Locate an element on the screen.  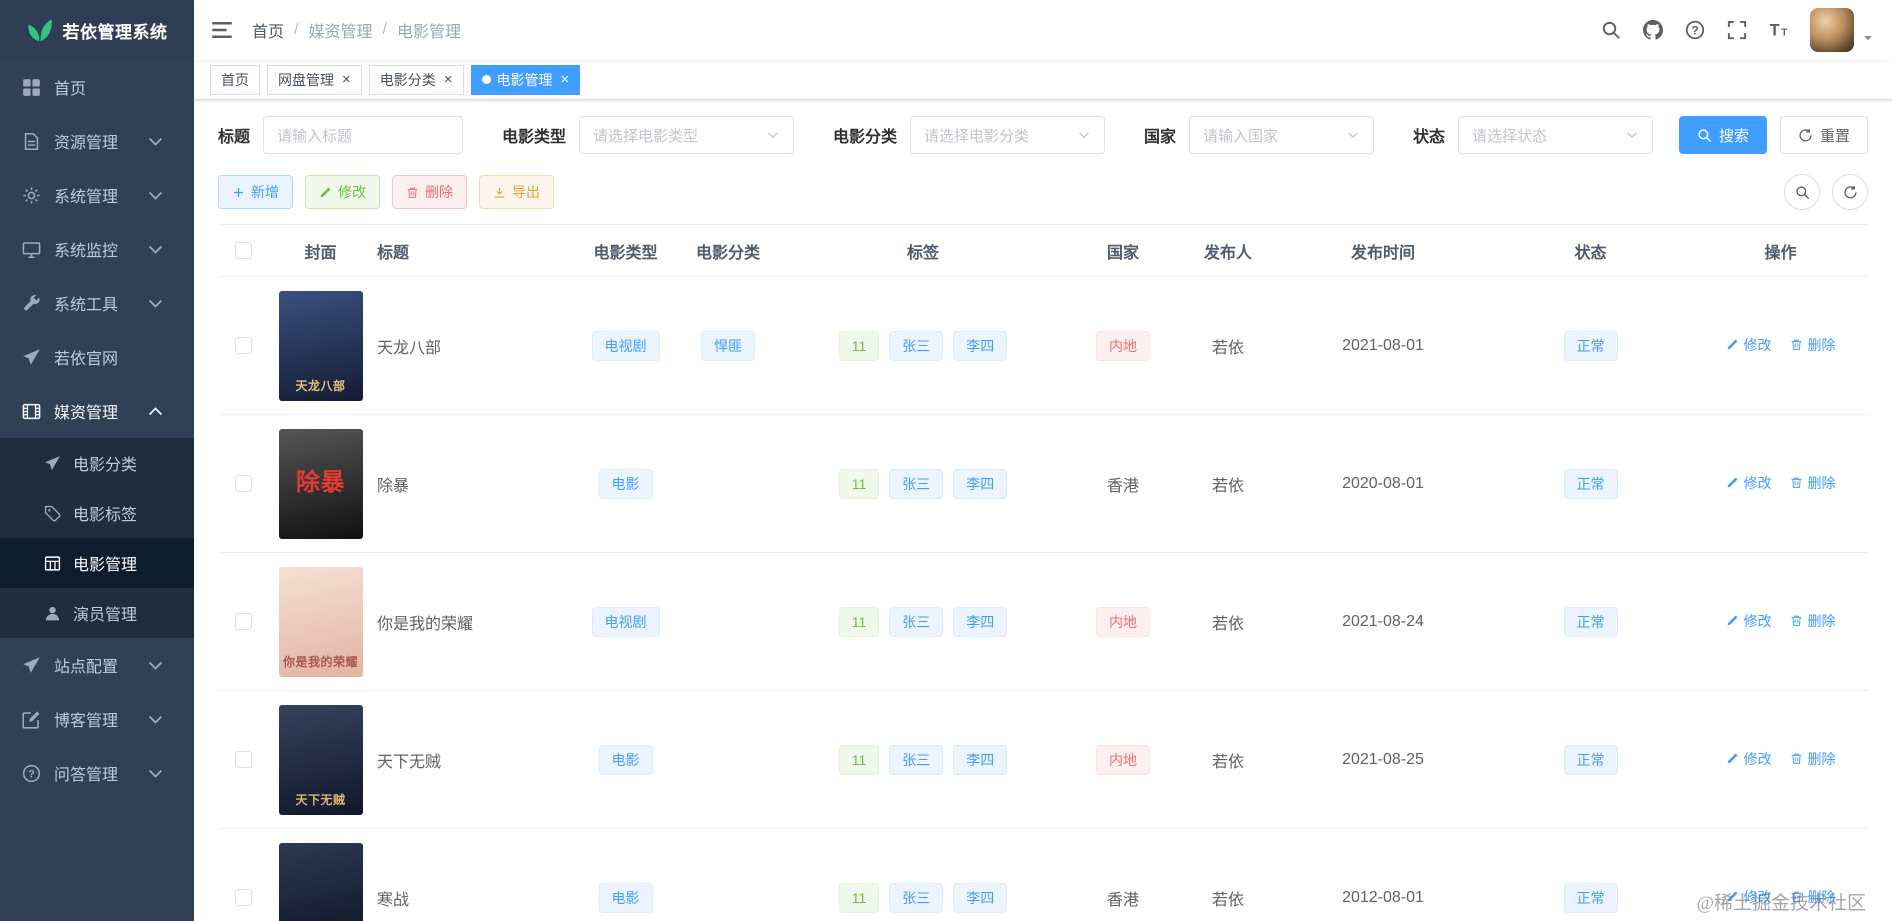
logo: 若依管理系统 is located at coordinates (97, 30).